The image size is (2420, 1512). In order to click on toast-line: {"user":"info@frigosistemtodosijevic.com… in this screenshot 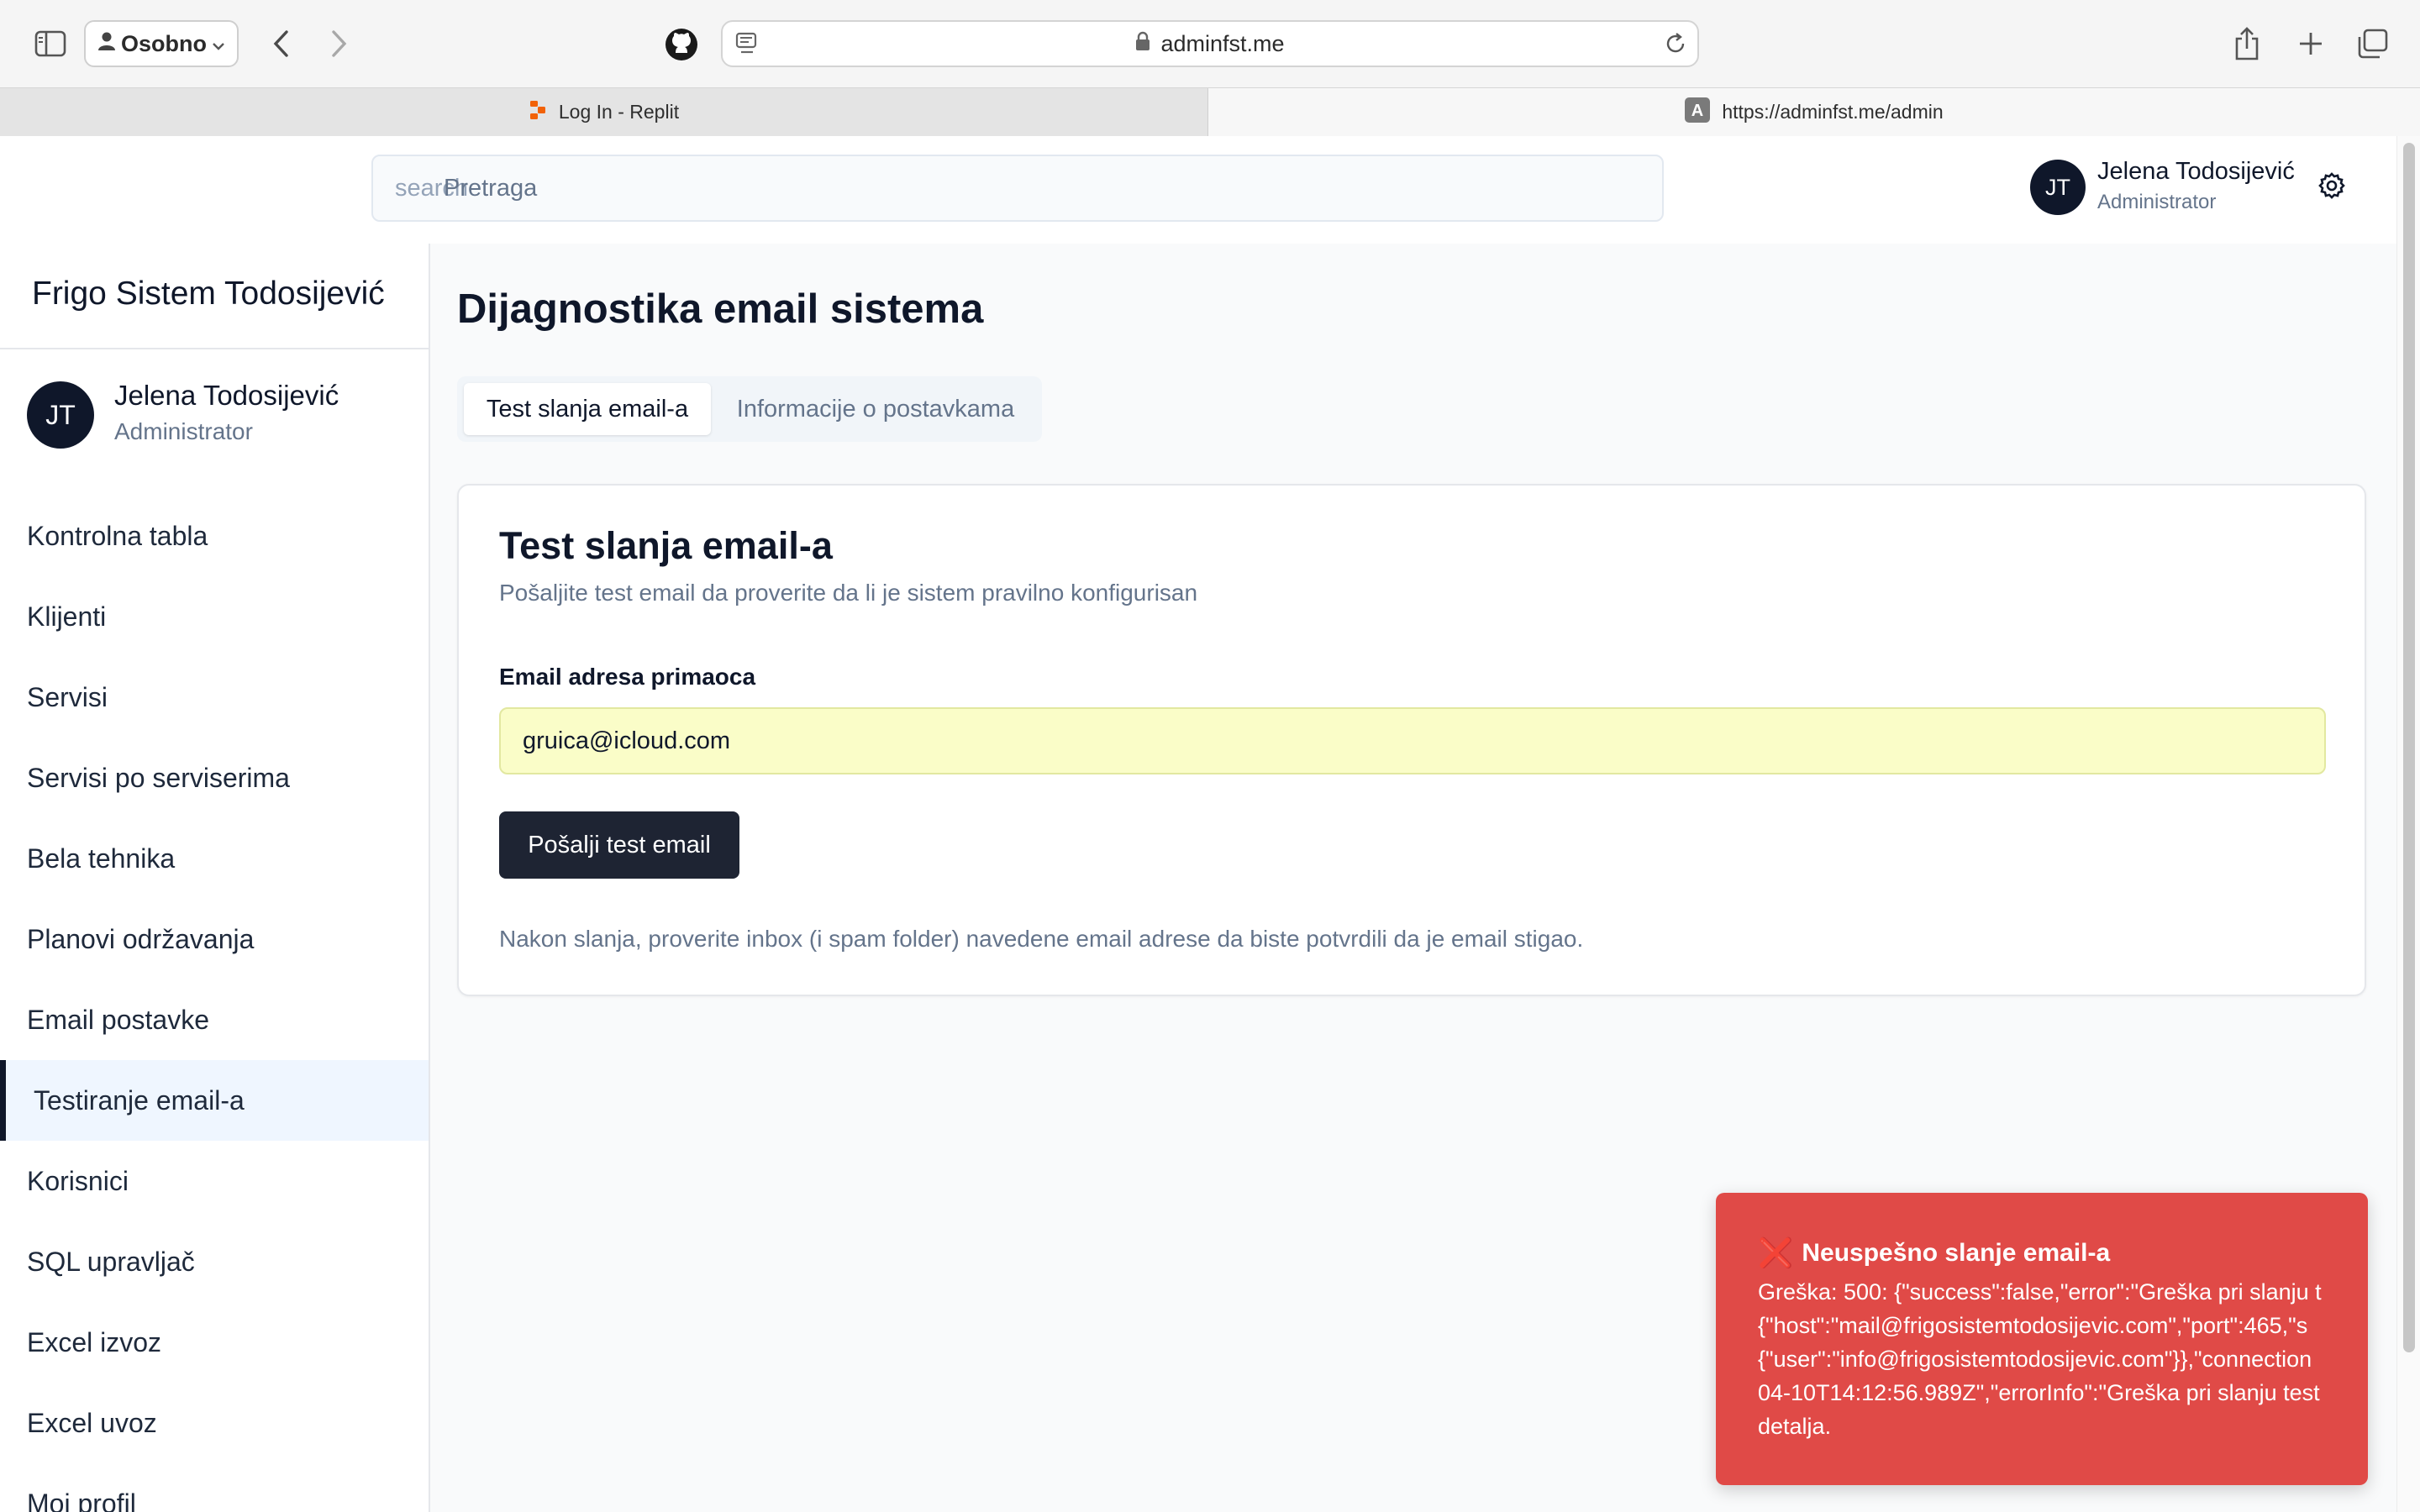, I will do `click(2035, 1359)`.